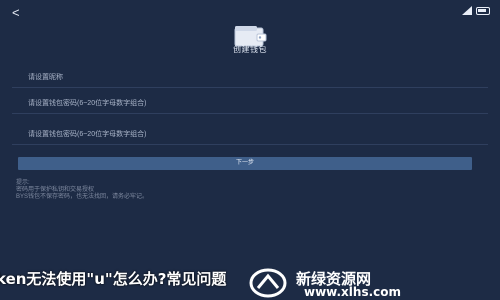  Describe the element at coordinates (245, 163) in the screenshot. I see `next-button: 下一步` at that location.